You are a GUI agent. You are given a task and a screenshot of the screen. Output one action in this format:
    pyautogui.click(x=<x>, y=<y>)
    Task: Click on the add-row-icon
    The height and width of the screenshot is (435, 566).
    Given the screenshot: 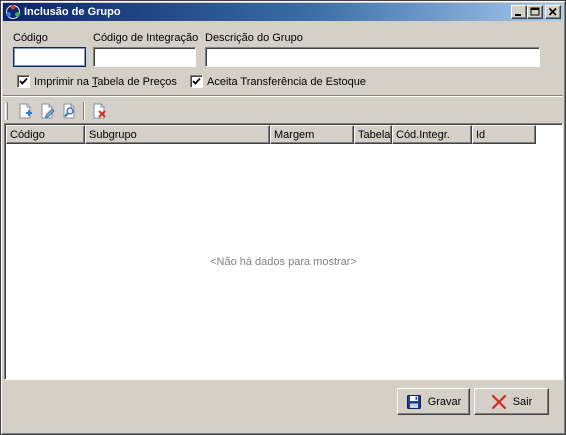 What is the action you would take?
    pyautogui.click(x=25, y=111)
    